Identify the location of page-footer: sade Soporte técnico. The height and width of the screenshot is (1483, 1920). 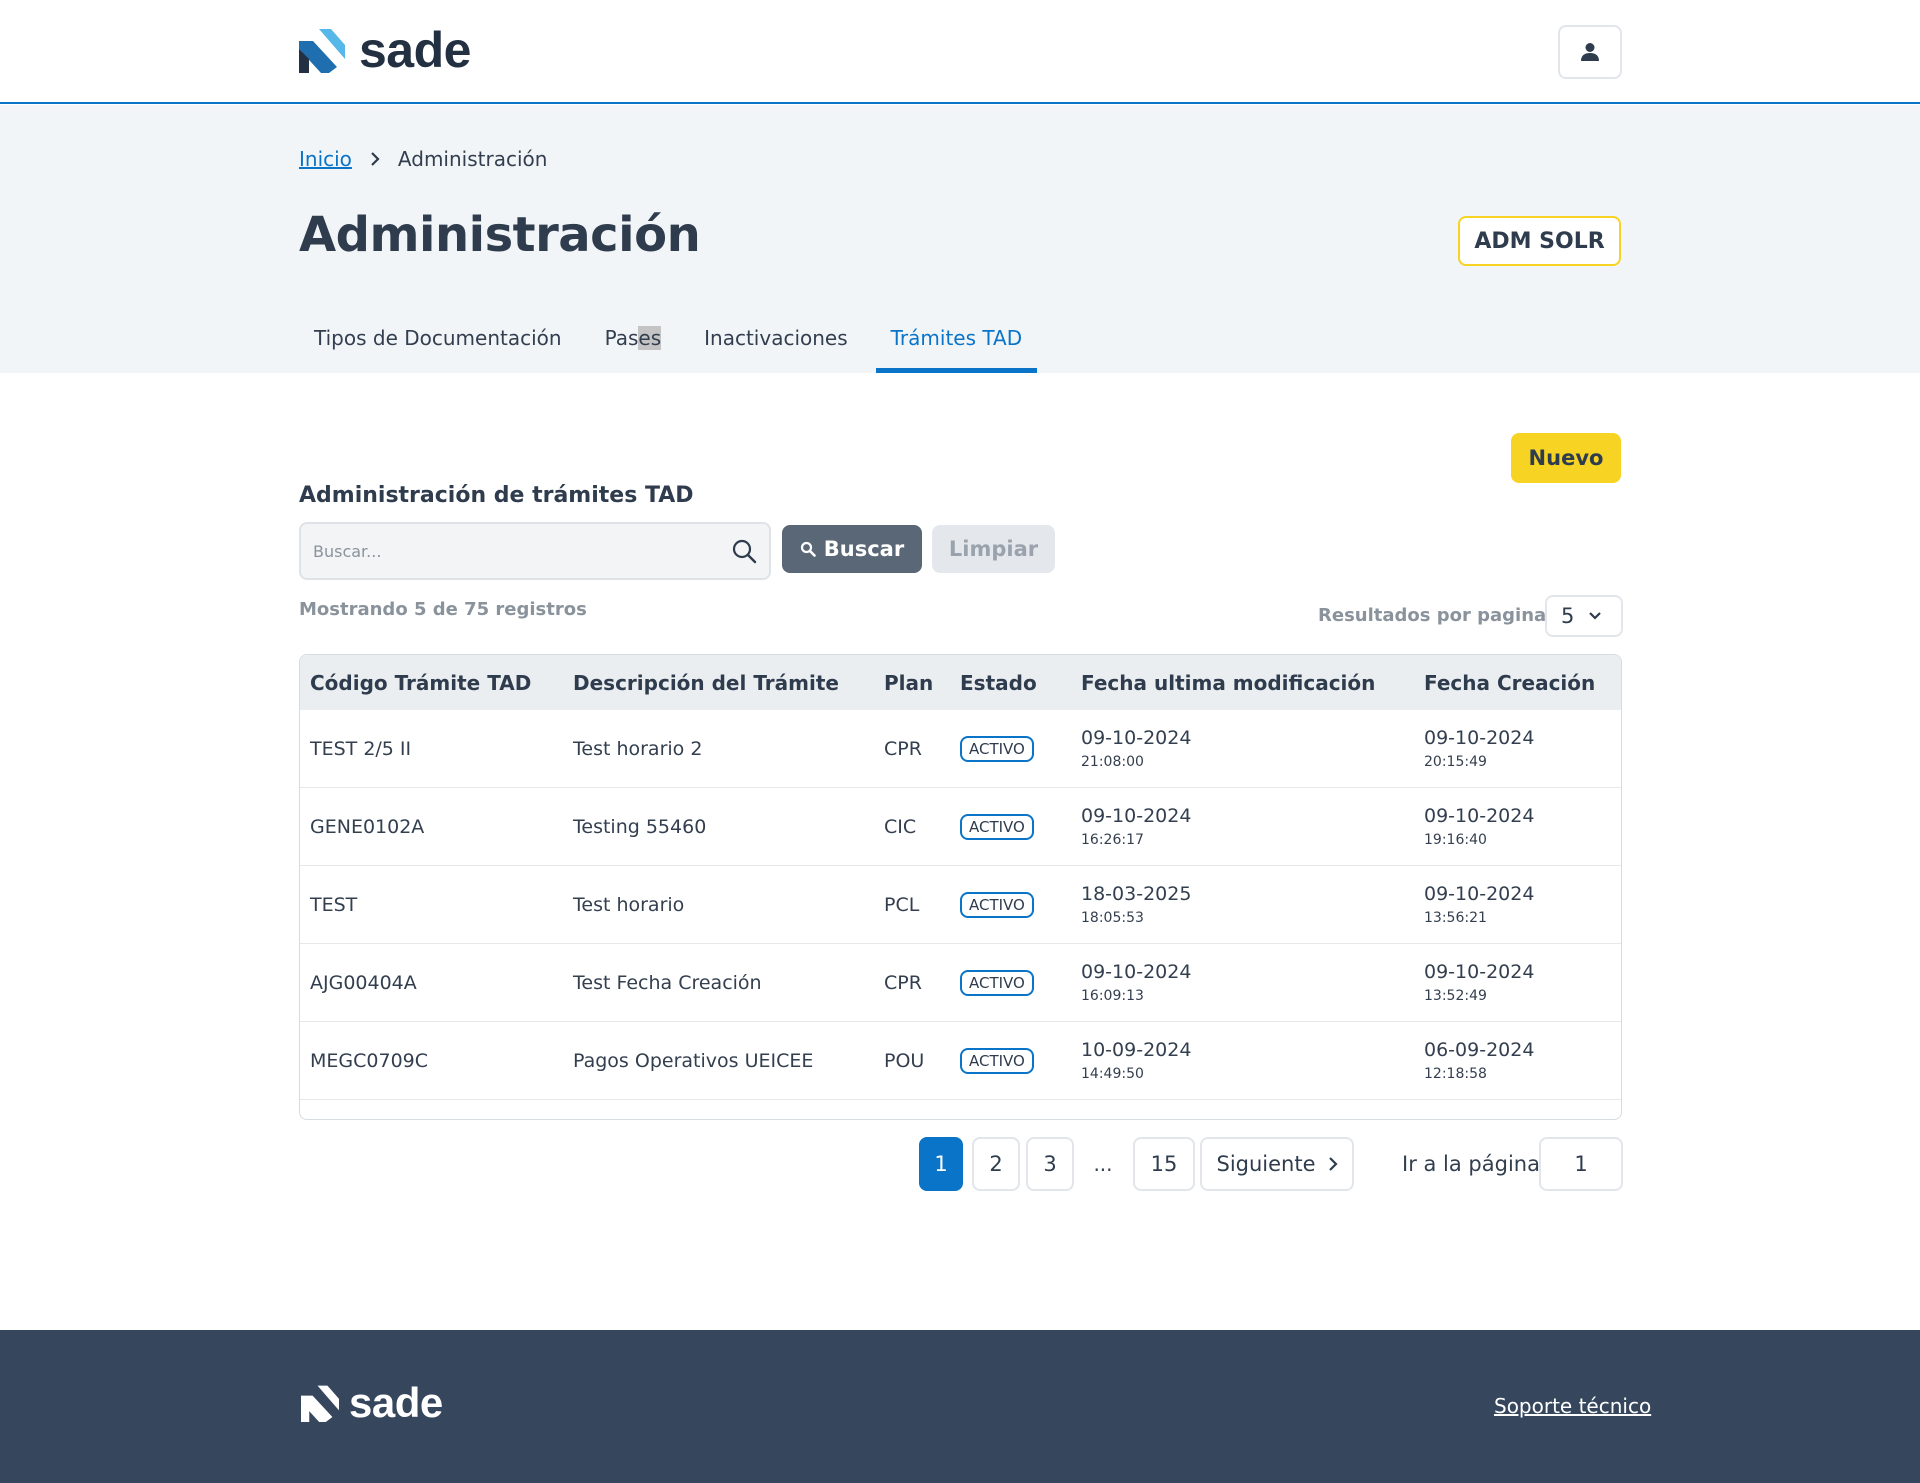
(960, 1406).